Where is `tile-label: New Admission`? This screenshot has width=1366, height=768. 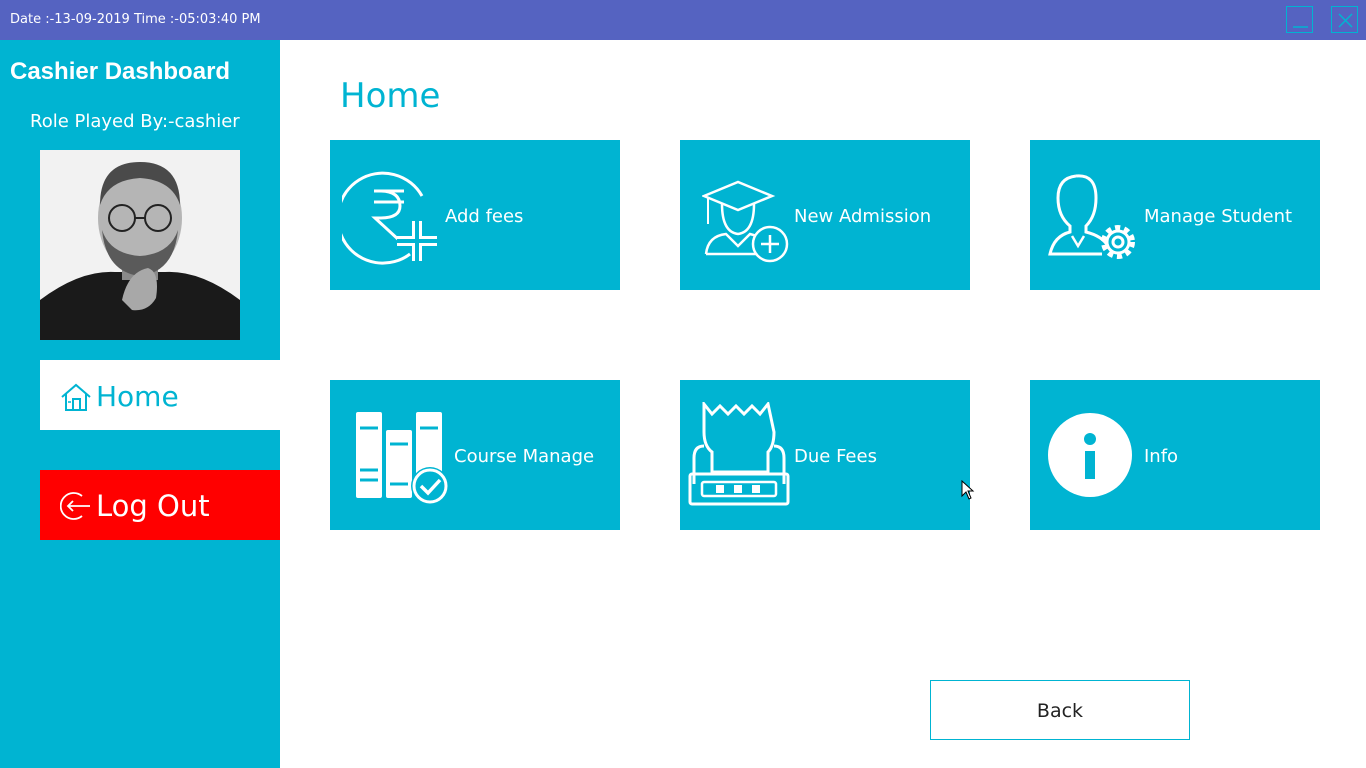
tile-label: New Admission is located at coordinates (863, 216).